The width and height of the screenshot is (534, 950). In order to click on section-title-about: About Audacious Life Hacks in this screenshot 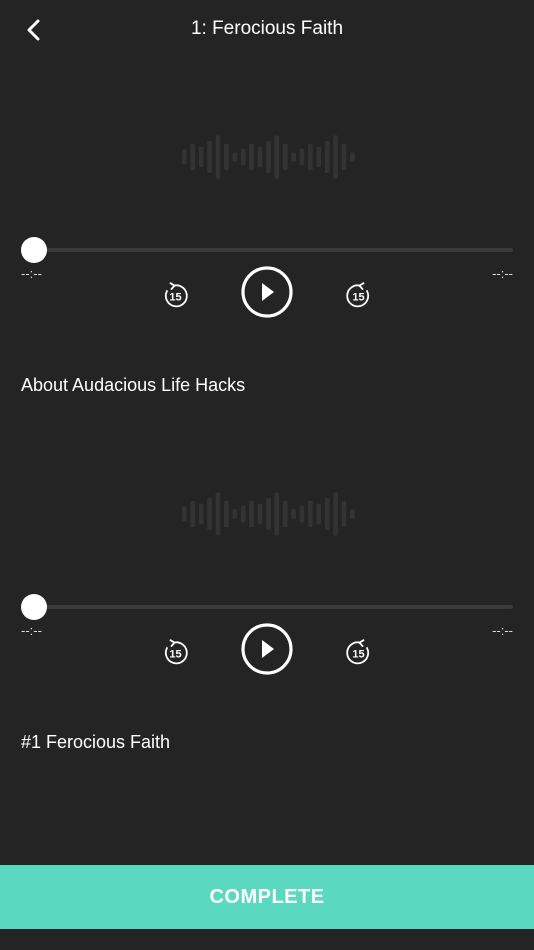, I will do `click(133, 385)`.